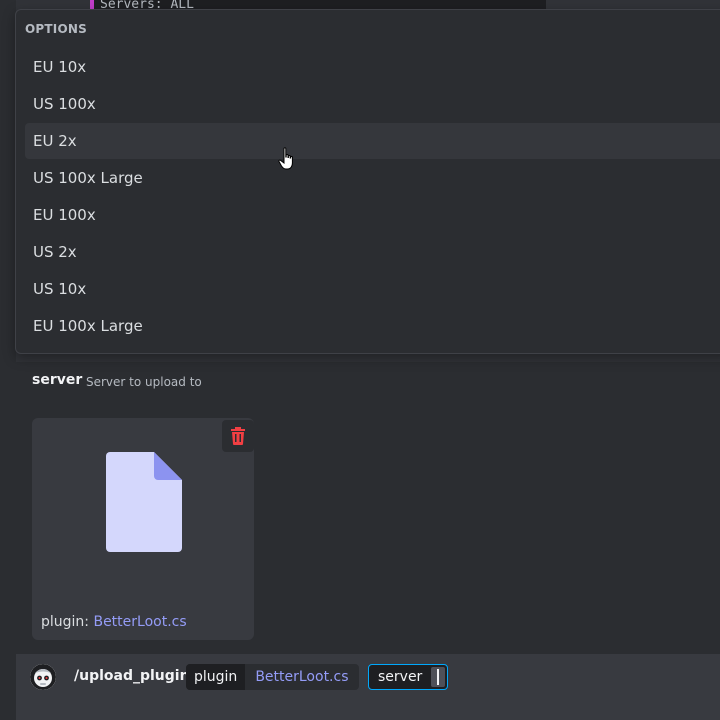 The image size is (720, 720). I want to click on option-item: EU 100x Large, so click(372, 326).